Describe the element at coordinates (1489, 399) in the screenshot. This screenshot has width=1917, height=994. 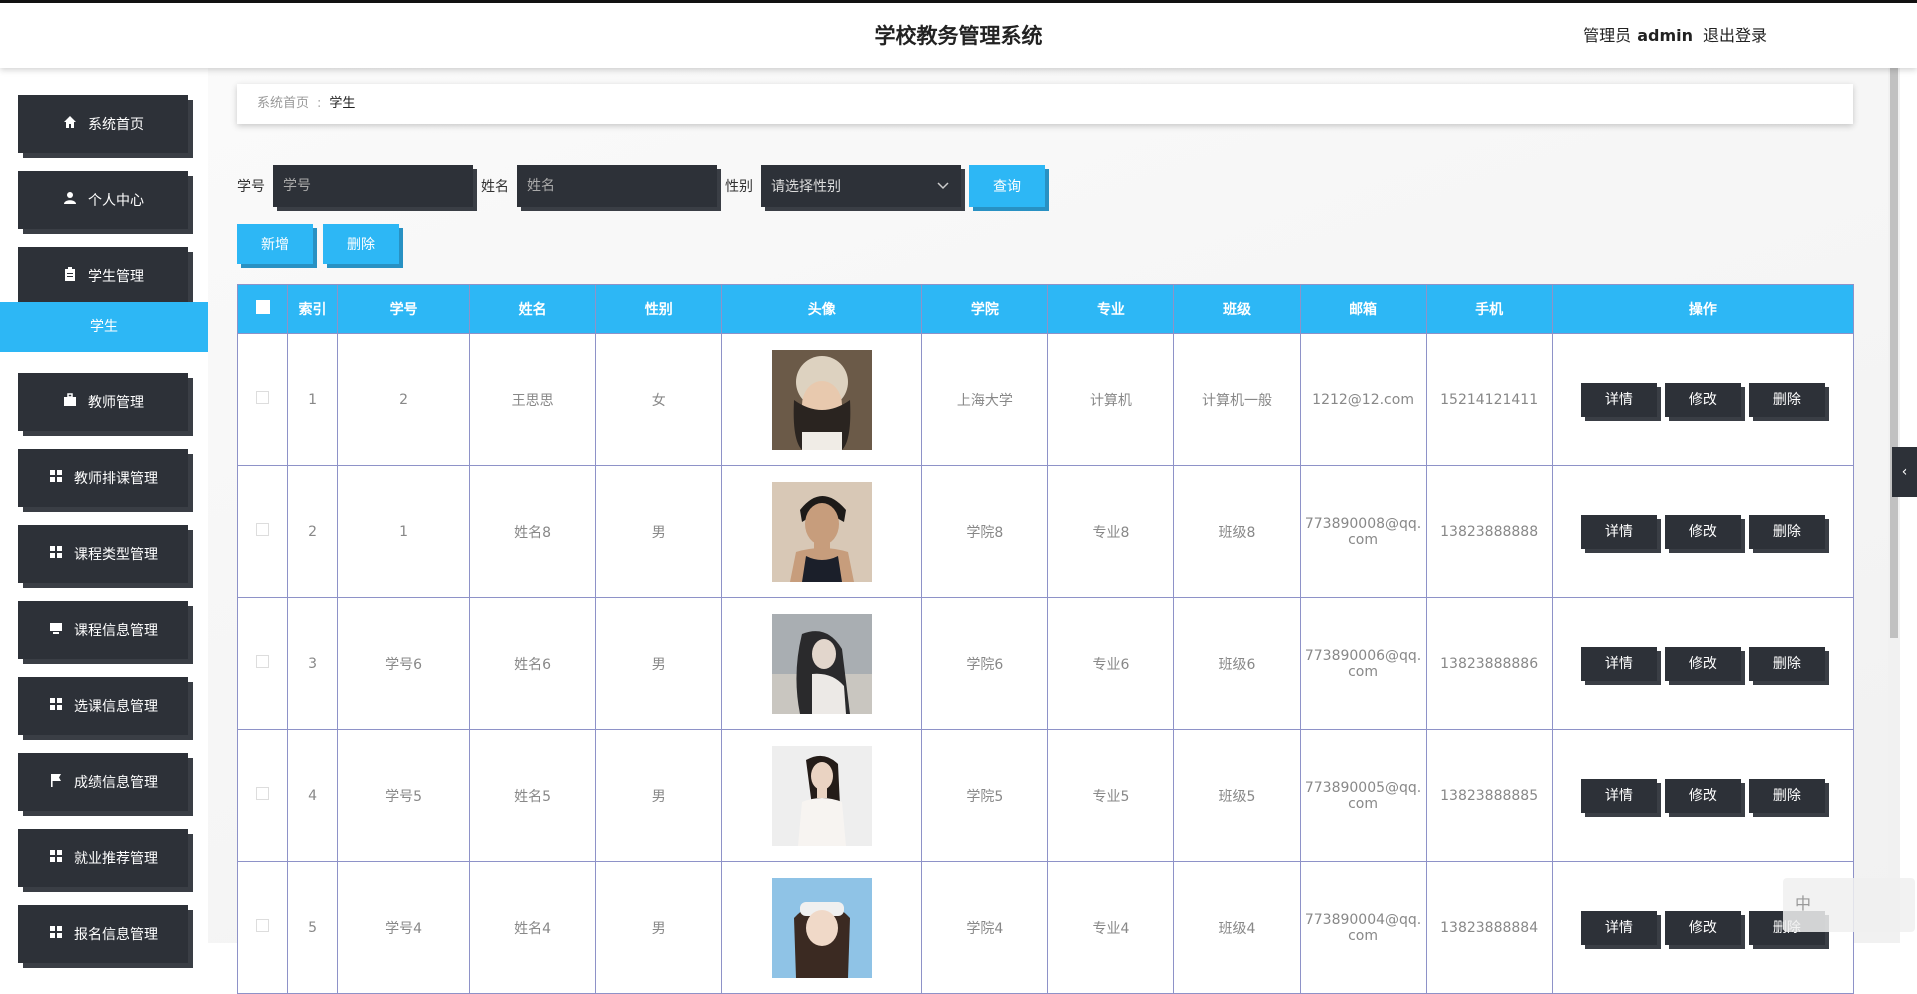
I see `cell-phone: 15214121411` at that location.